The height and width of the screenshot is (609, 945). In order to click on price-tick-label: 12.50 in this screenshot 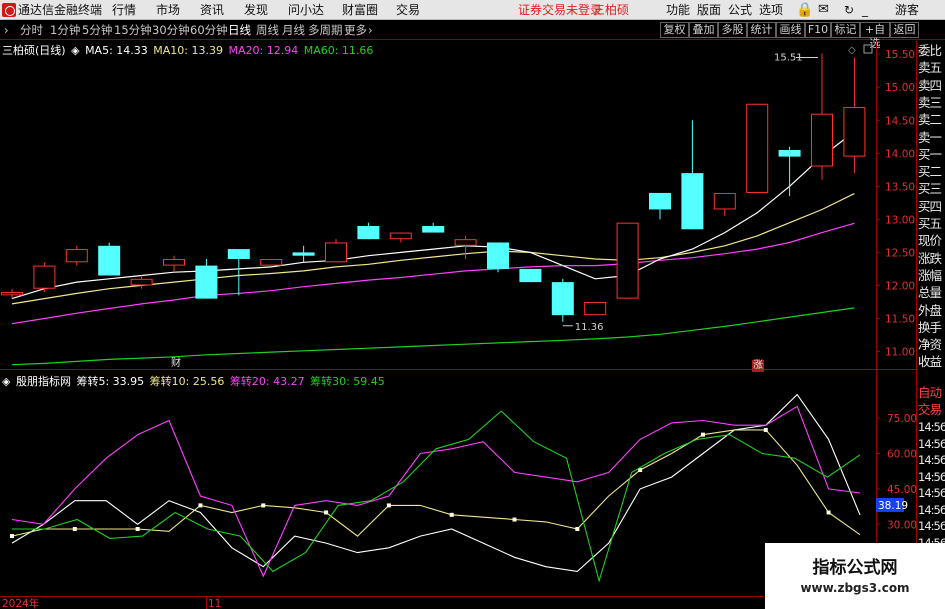, I will do `click(900, 253)`.